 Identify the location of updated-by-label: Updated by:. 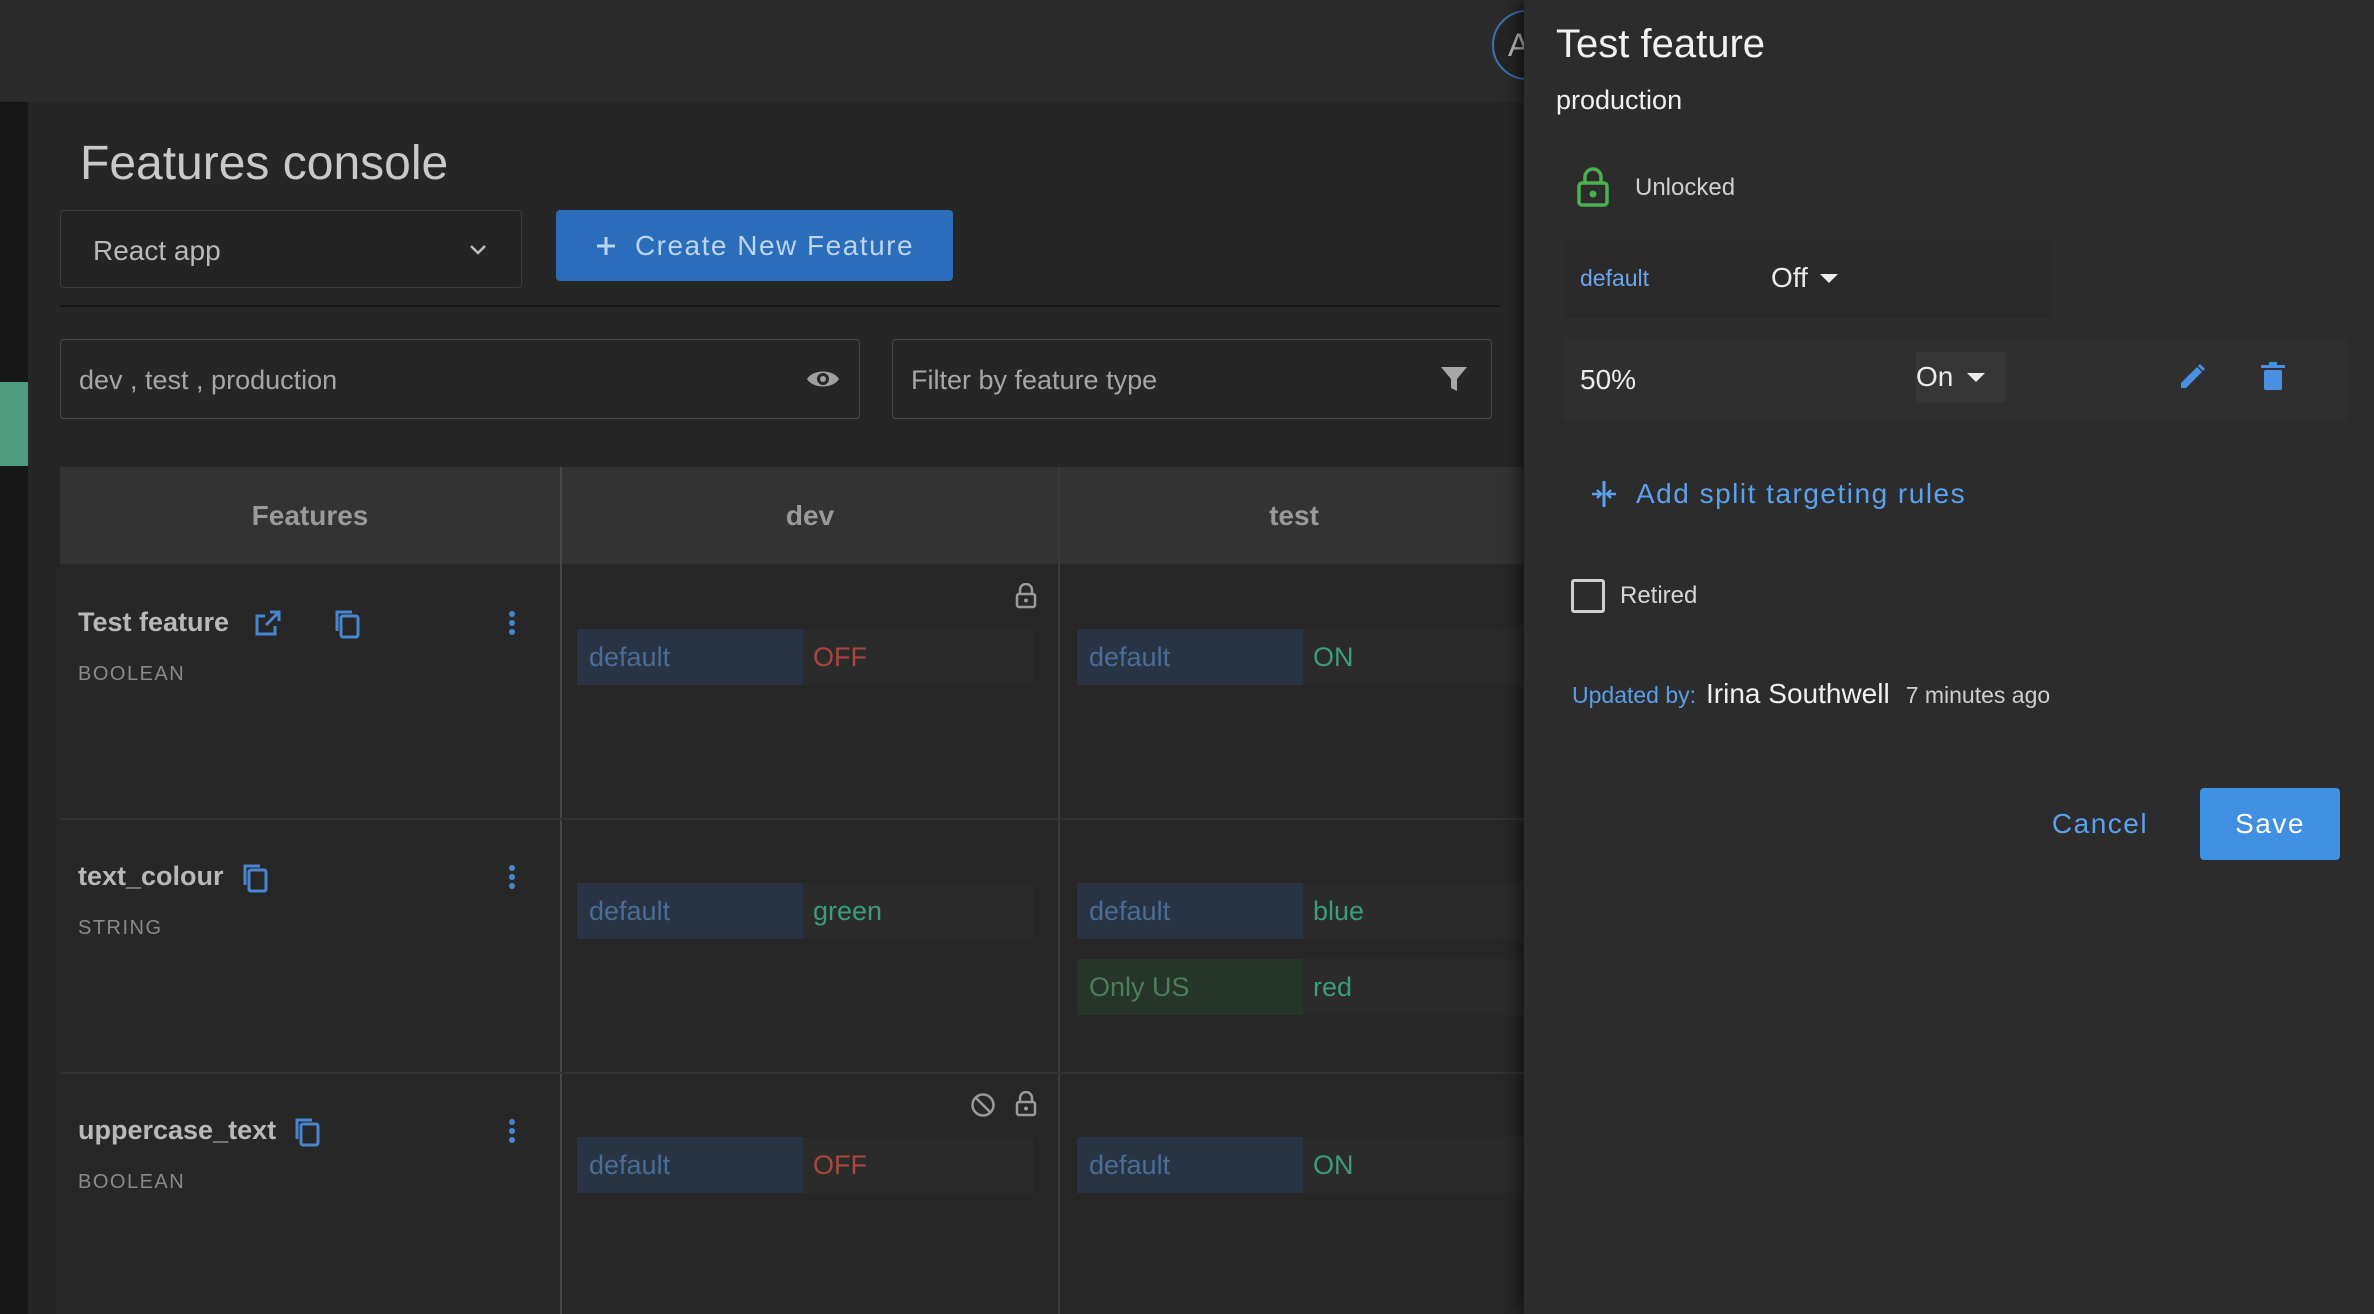
(1634, 695).